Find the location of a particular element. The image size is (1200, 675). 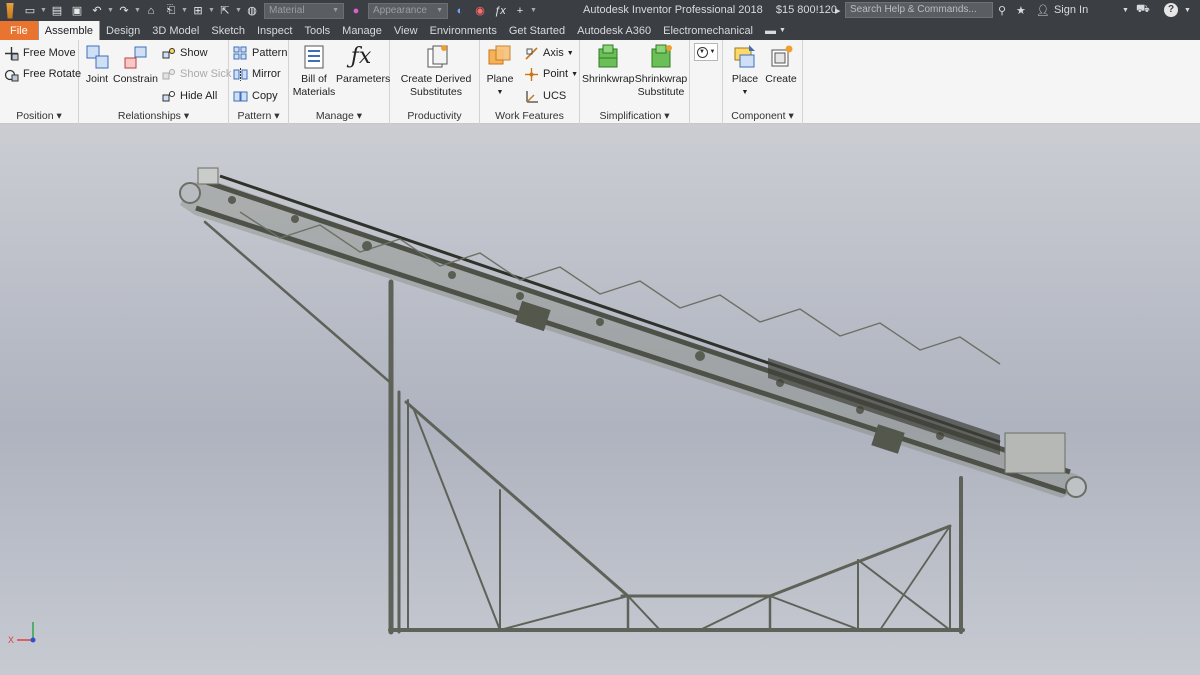

axis-icon is located at coordinates (531, 53).